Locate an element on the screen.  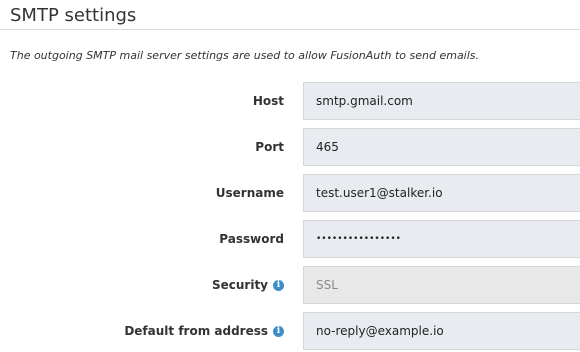
password-input is located at coordinates (441, 239).